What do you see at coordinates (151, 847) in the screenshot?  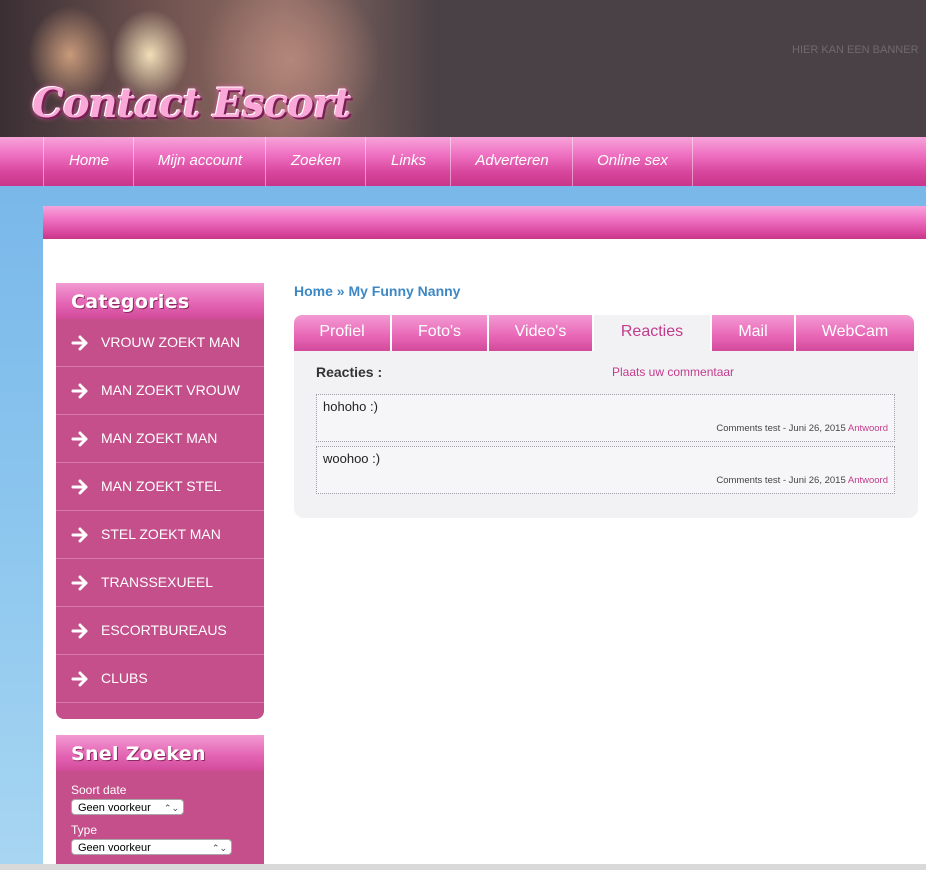 I see `type-select: Geen voorkeur ⌃⌄` at bounding box center [151, 847].